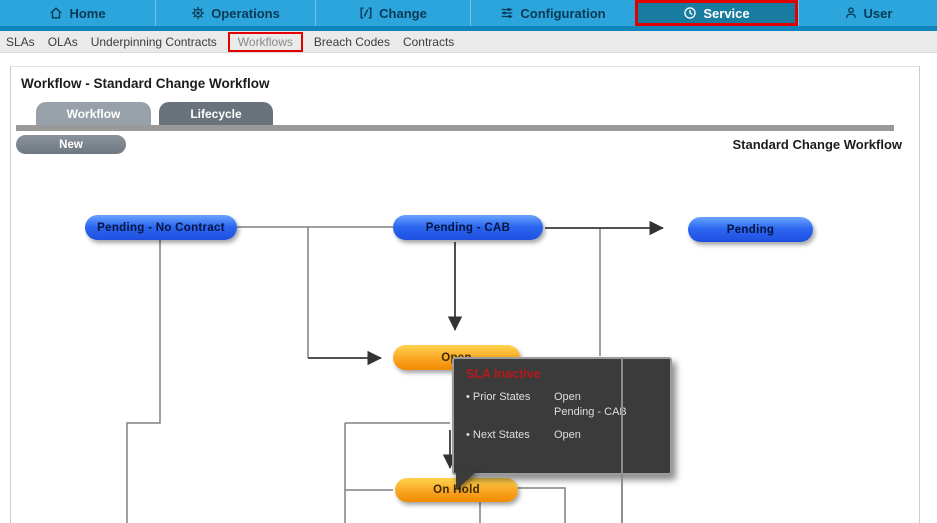 This screenshot has height=523, width=937. I want to click on nav-item-service: Service, so click(716, 13).